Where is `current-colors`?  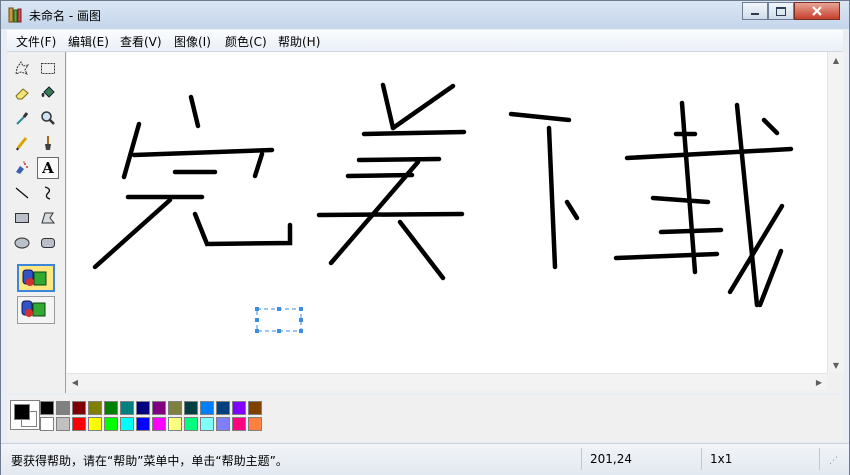 current-colors is located at coordinates (25, 415).